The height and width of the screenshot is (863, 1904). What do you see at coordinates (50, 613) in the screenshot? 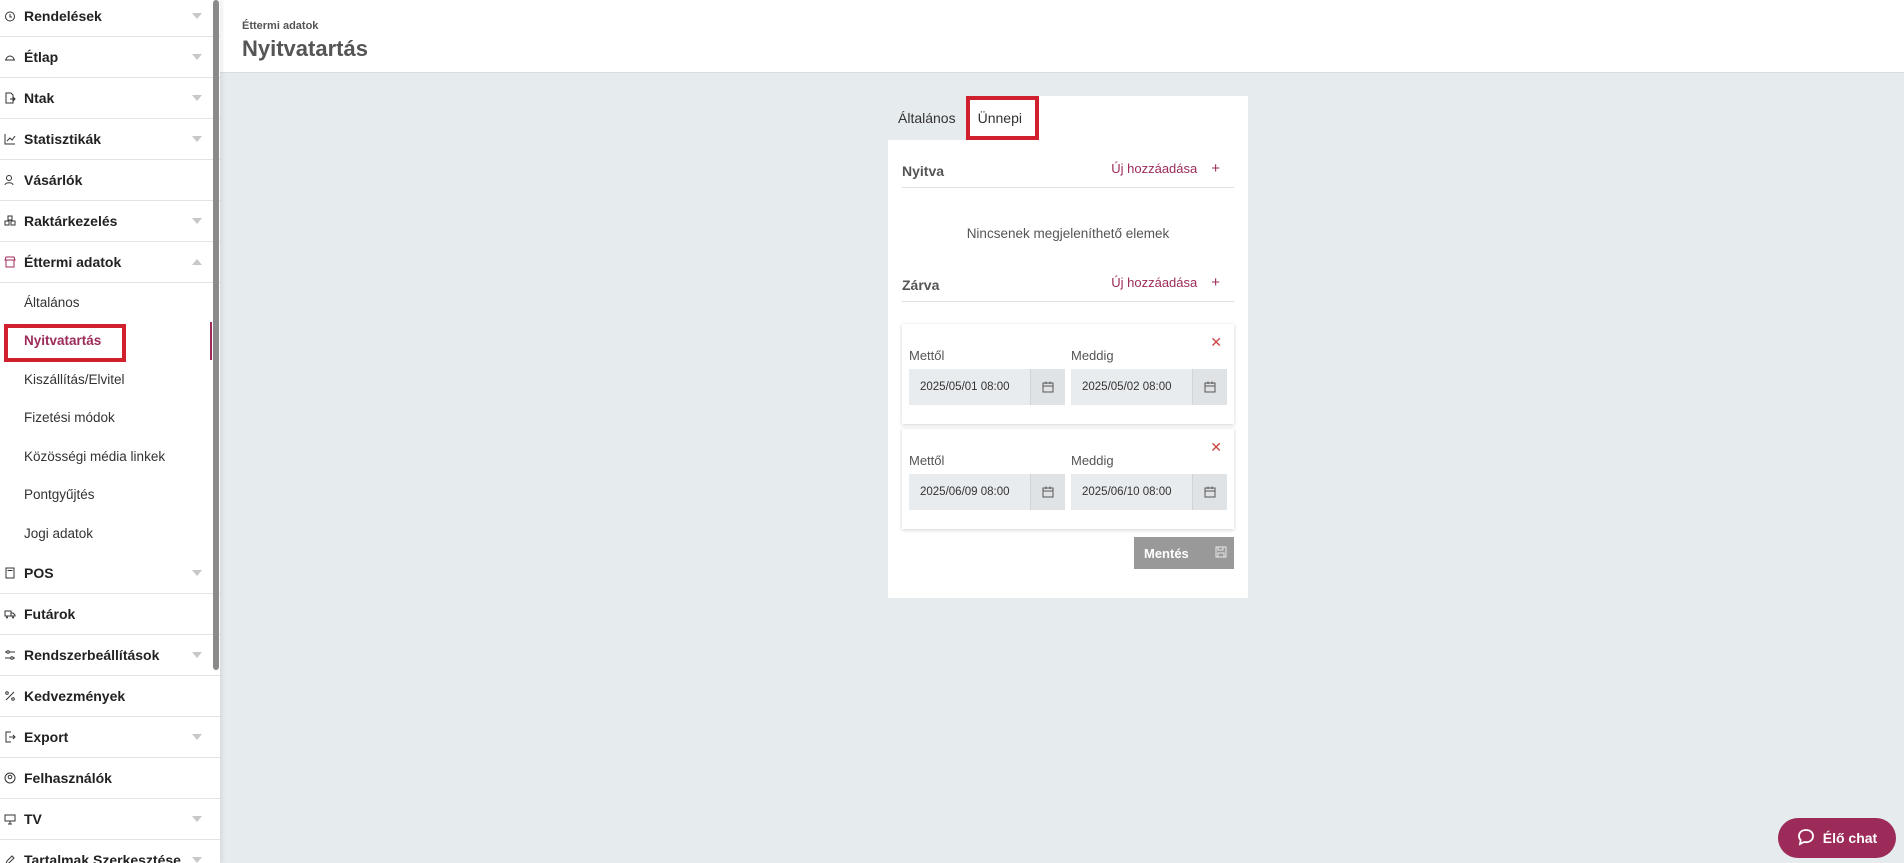
I see `sidebar-item-label: Futárok` at bounding box center [50, 613].